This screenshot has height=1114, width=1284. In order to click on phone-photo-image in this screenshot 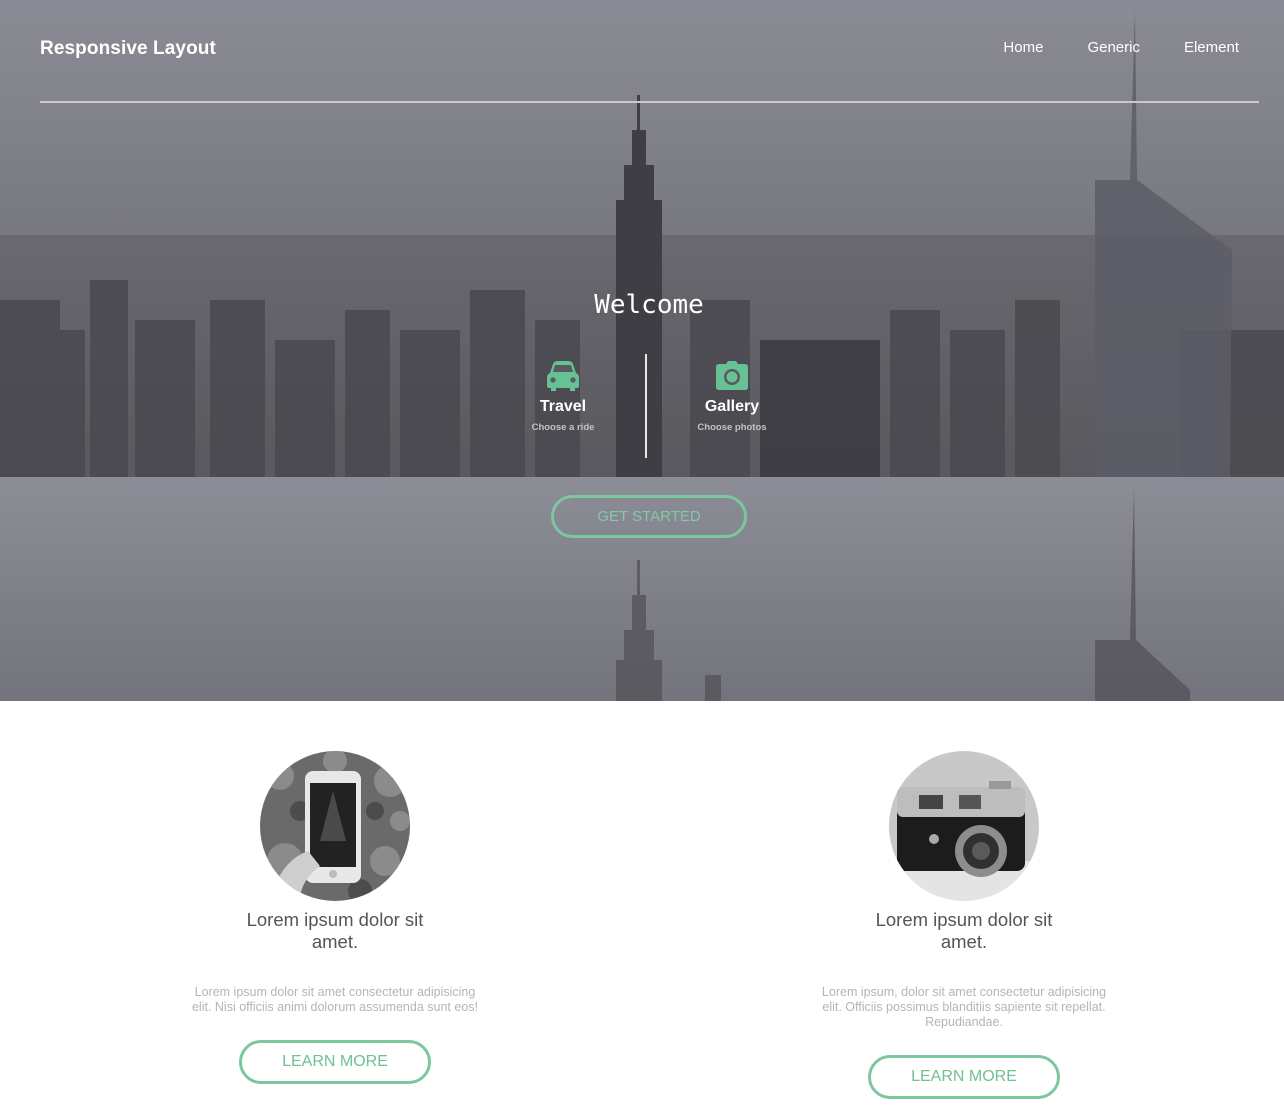, I will do `click(335, 826)`.